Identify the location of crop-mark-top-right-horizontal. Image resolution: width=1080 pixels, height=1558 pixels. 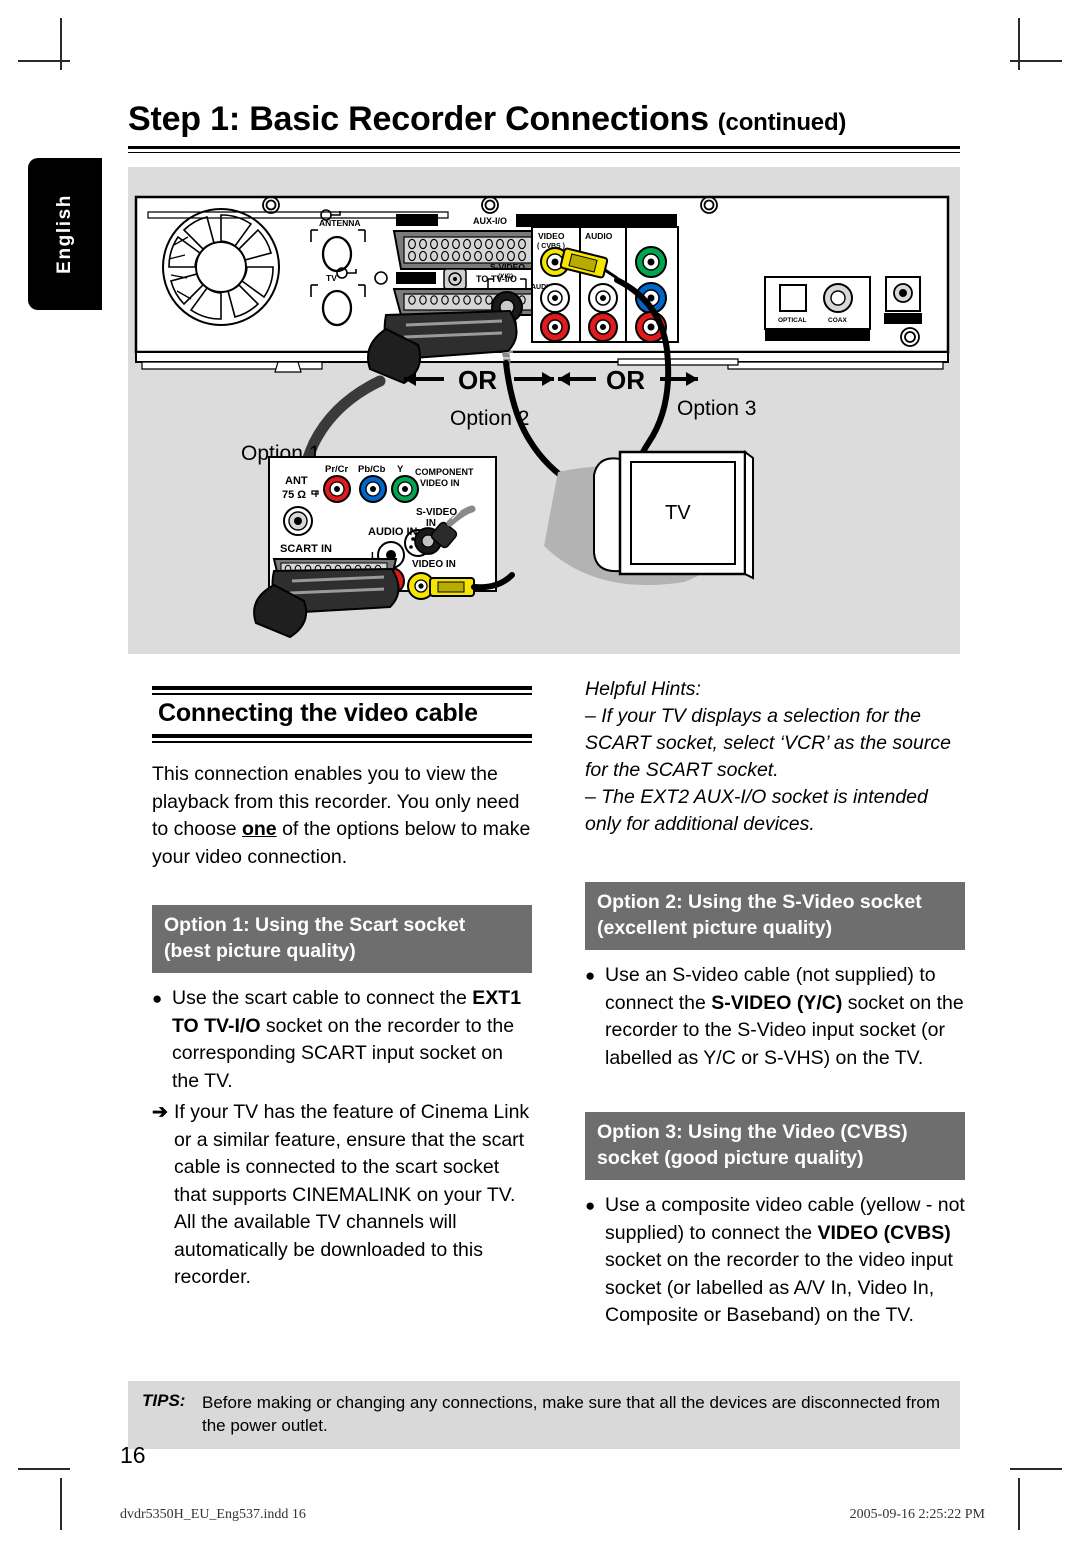
(1036, 61).